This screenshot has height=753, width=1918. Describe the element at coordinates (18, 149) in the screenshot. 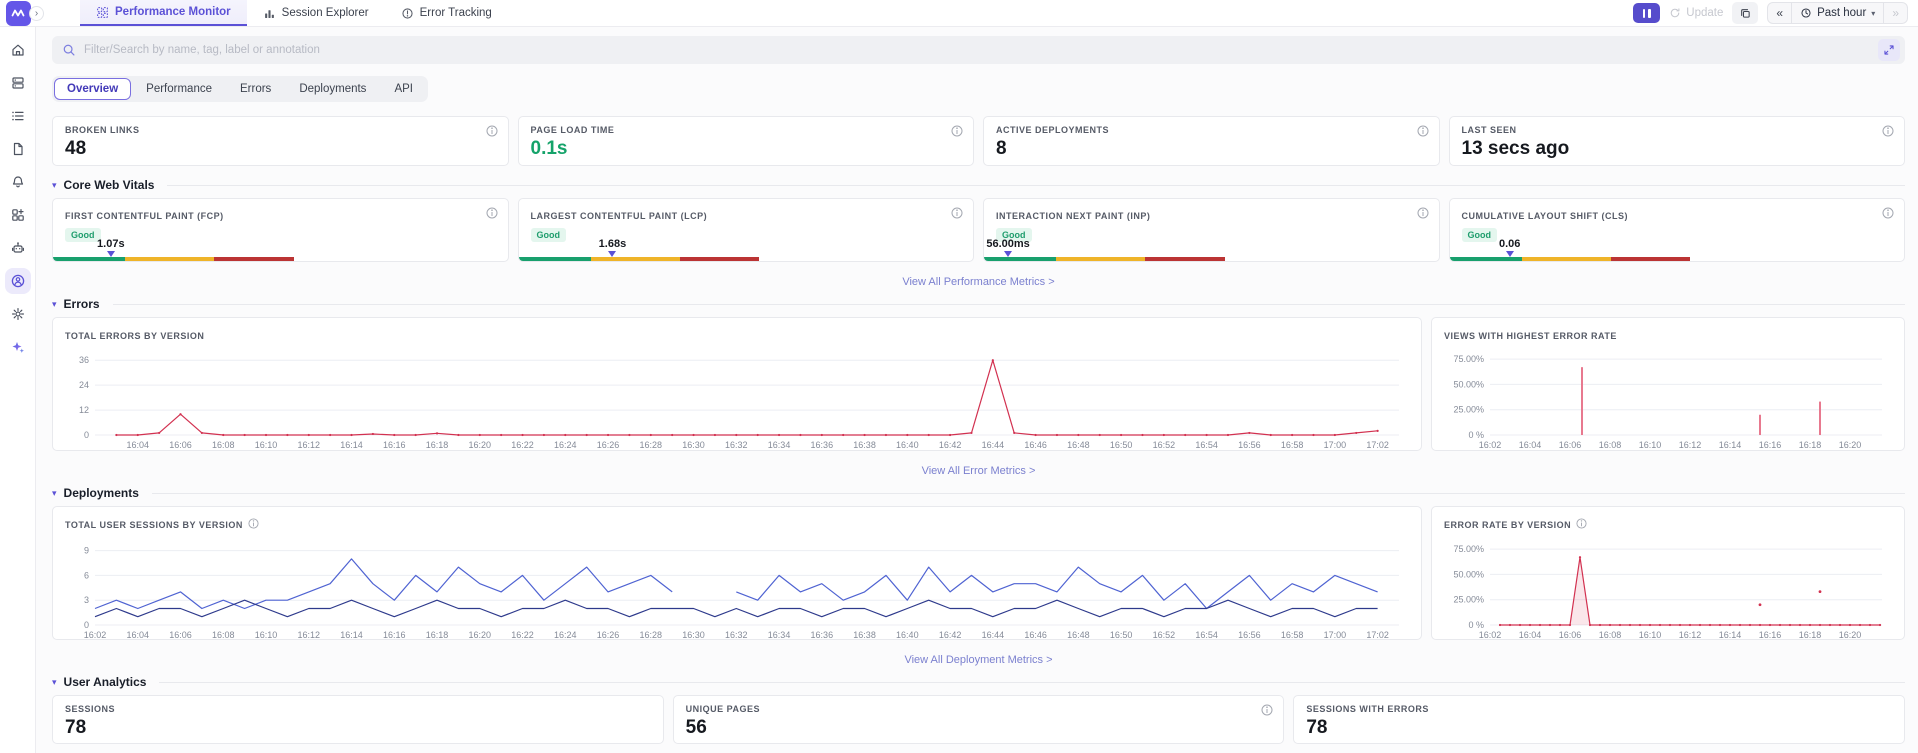

I see `sidebar-item-traces` at that location.